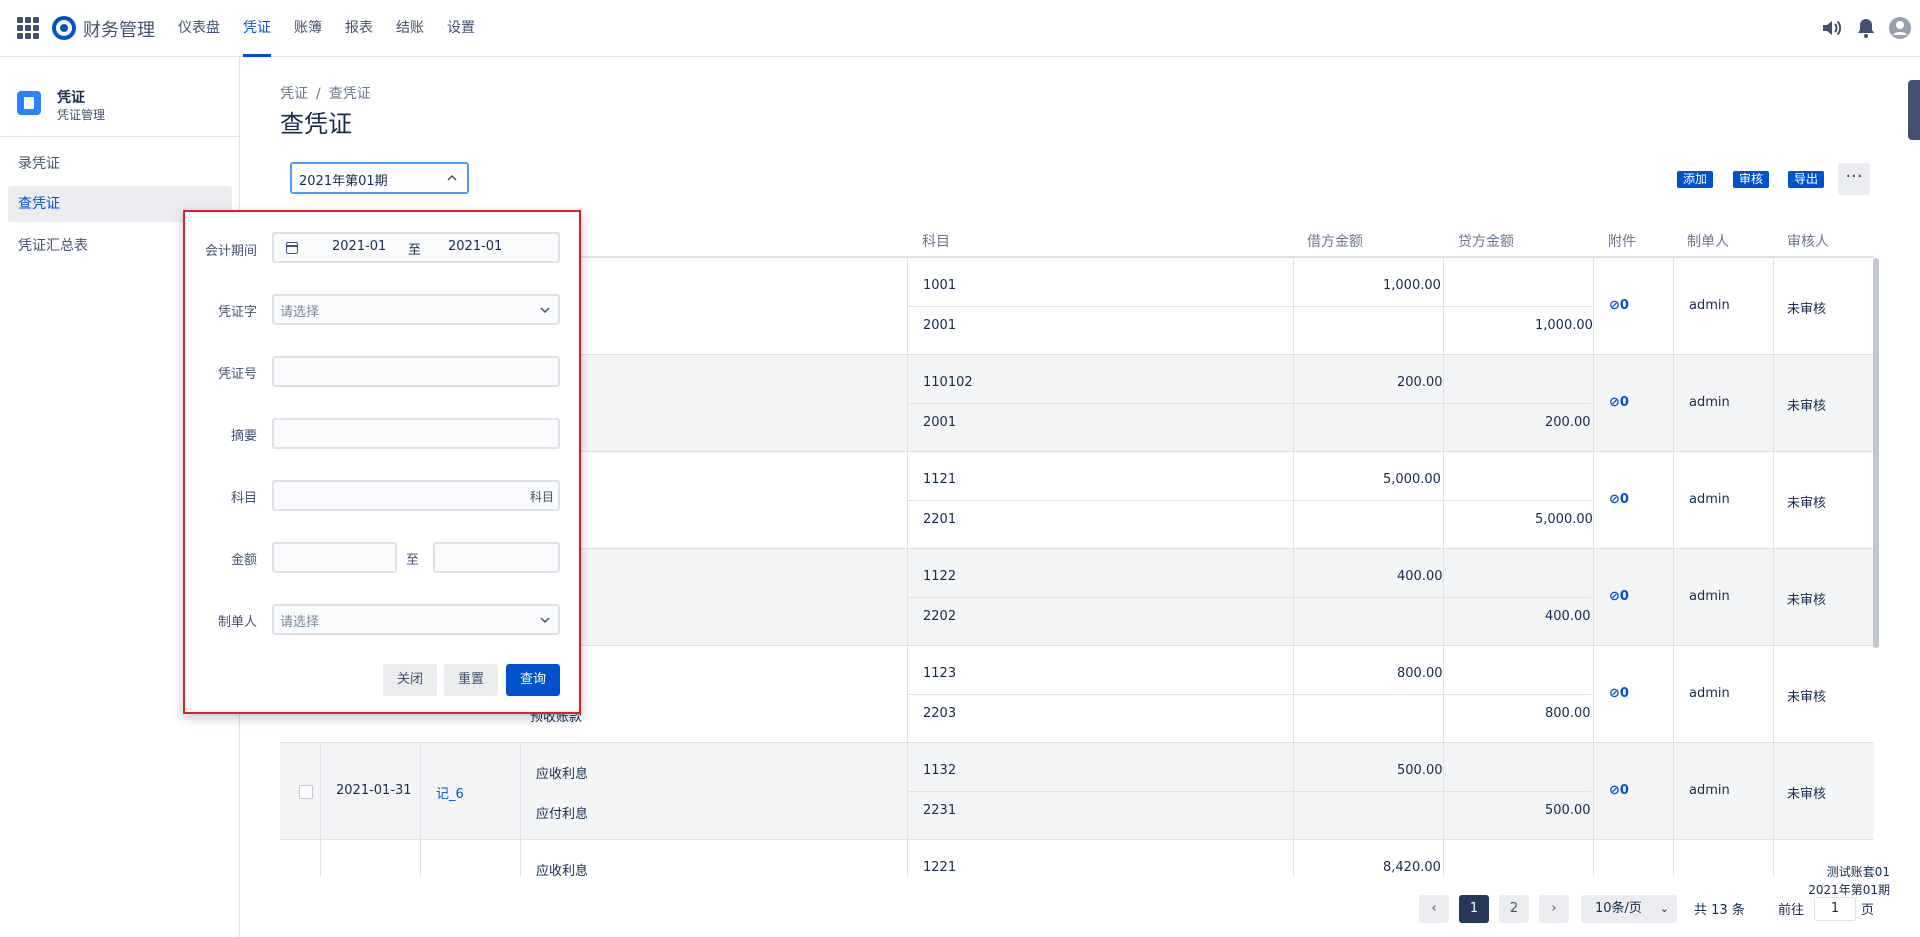  What do you see at coordinates (1751, 179) in the screenshot?
I see `audit-button: 审核` at bounding box center [1751, 179].